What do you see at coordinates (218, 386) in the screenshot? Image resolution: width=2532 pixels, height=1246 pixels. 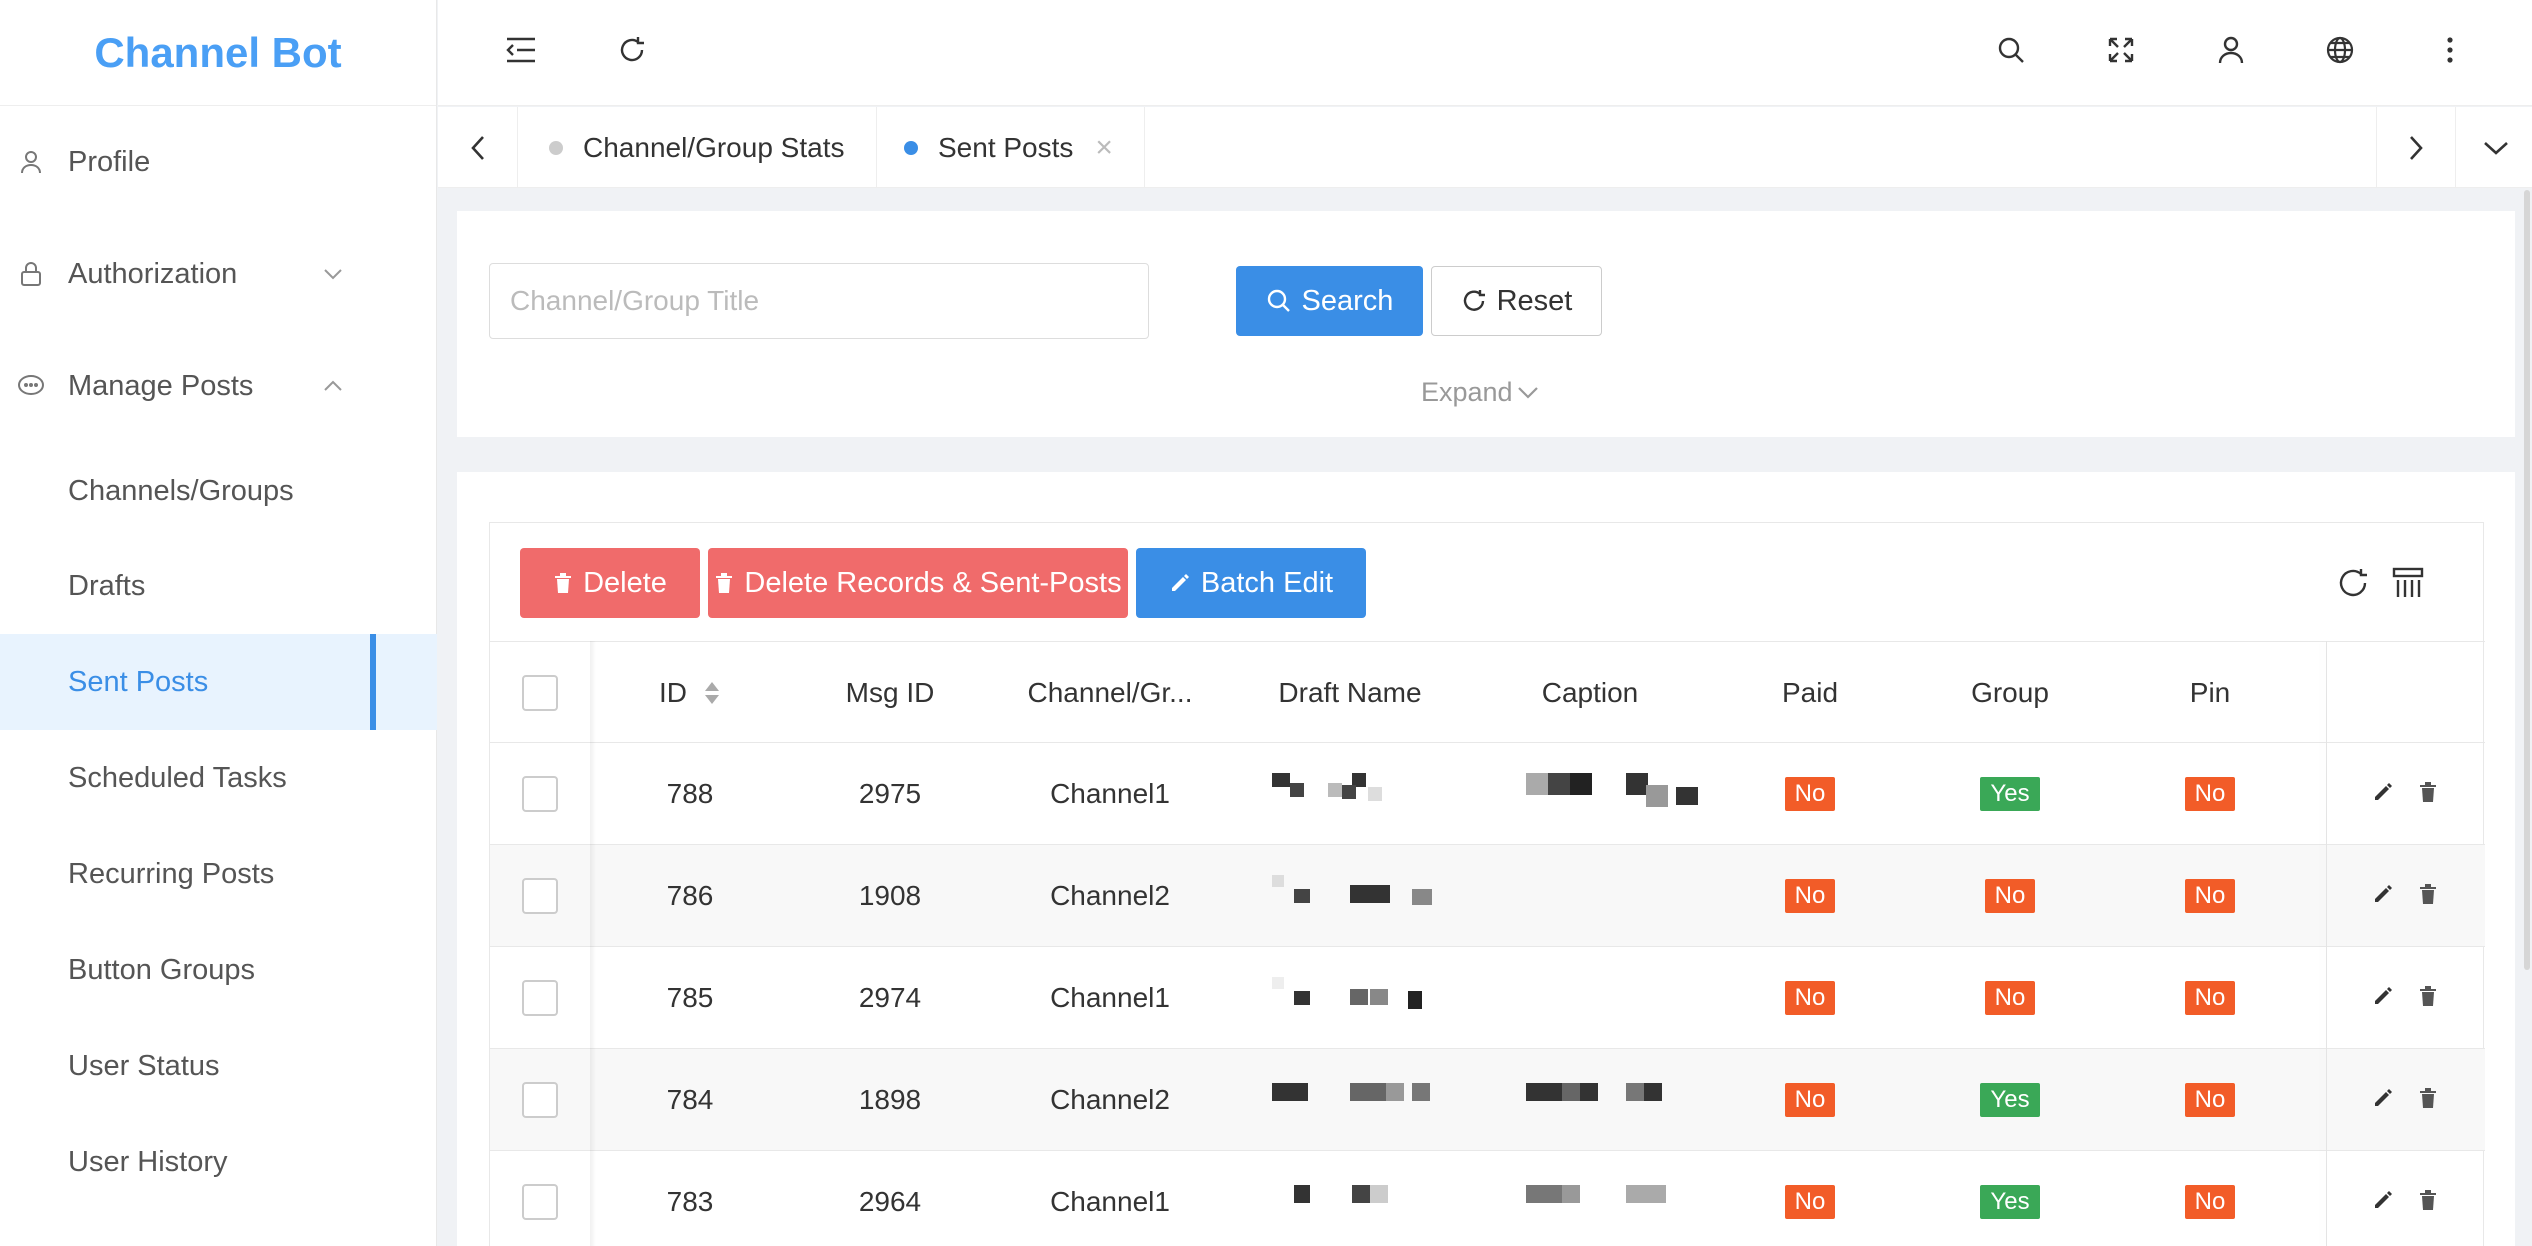 I see `sidebar-item-manage-posts: Manage Posts` at bounding box center [218, 386].